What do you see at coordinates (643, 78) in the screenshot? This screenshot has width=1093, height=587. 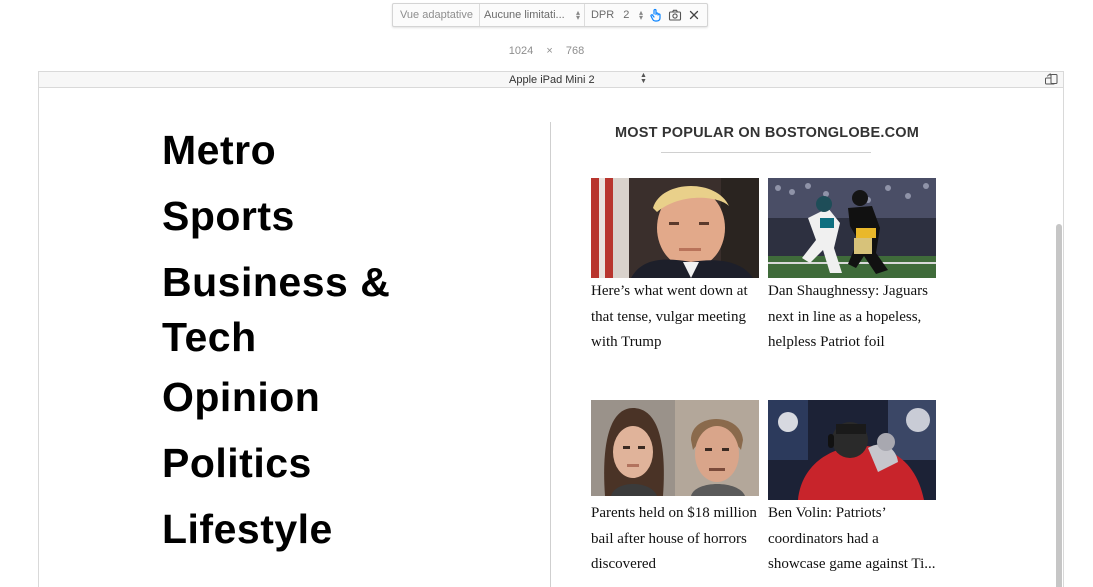 I see `select-arrows-icon: ▲ ▼` at bounding box center [643, 78].